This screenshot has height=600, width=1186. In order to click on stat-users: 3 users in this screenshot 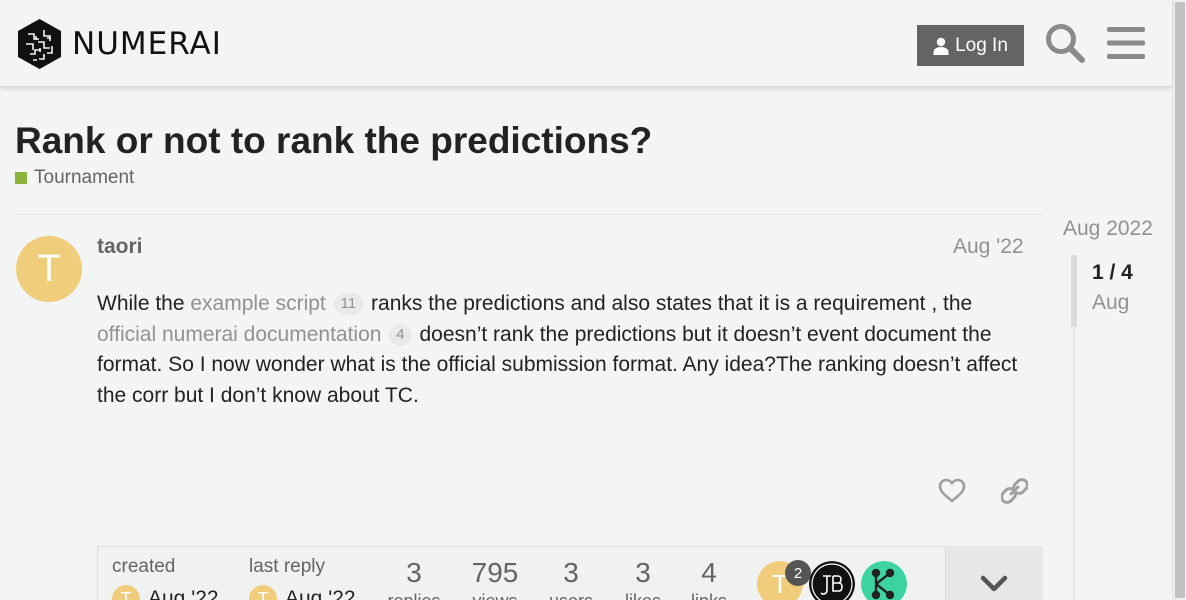, I will do `click(571, 578)`.